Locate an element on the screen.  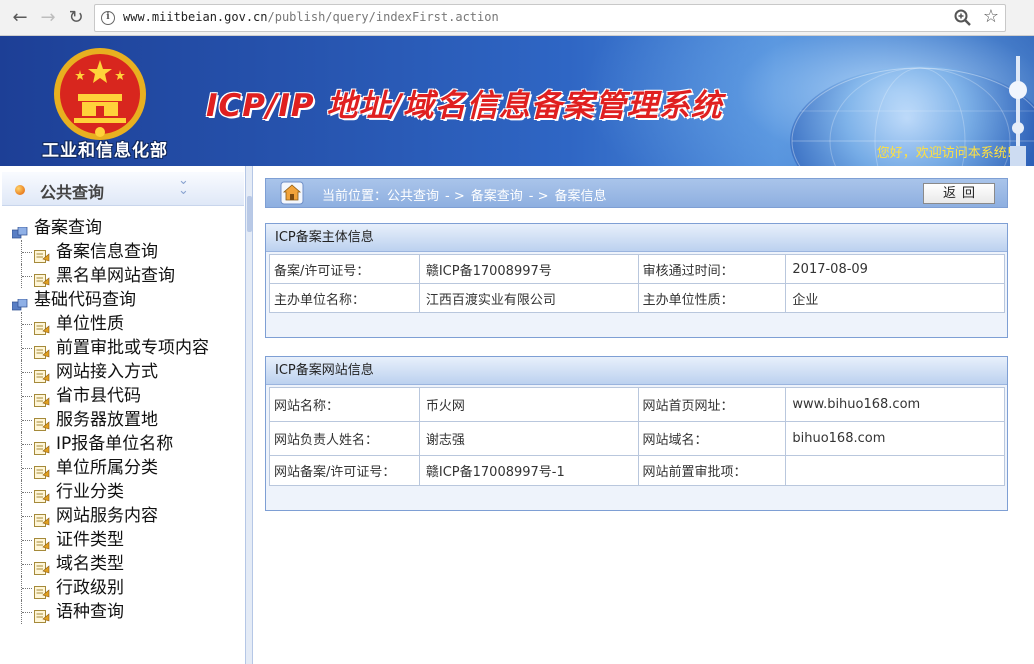
panel-title: ICP备案主体信息 is located at coordinates (636, 238).